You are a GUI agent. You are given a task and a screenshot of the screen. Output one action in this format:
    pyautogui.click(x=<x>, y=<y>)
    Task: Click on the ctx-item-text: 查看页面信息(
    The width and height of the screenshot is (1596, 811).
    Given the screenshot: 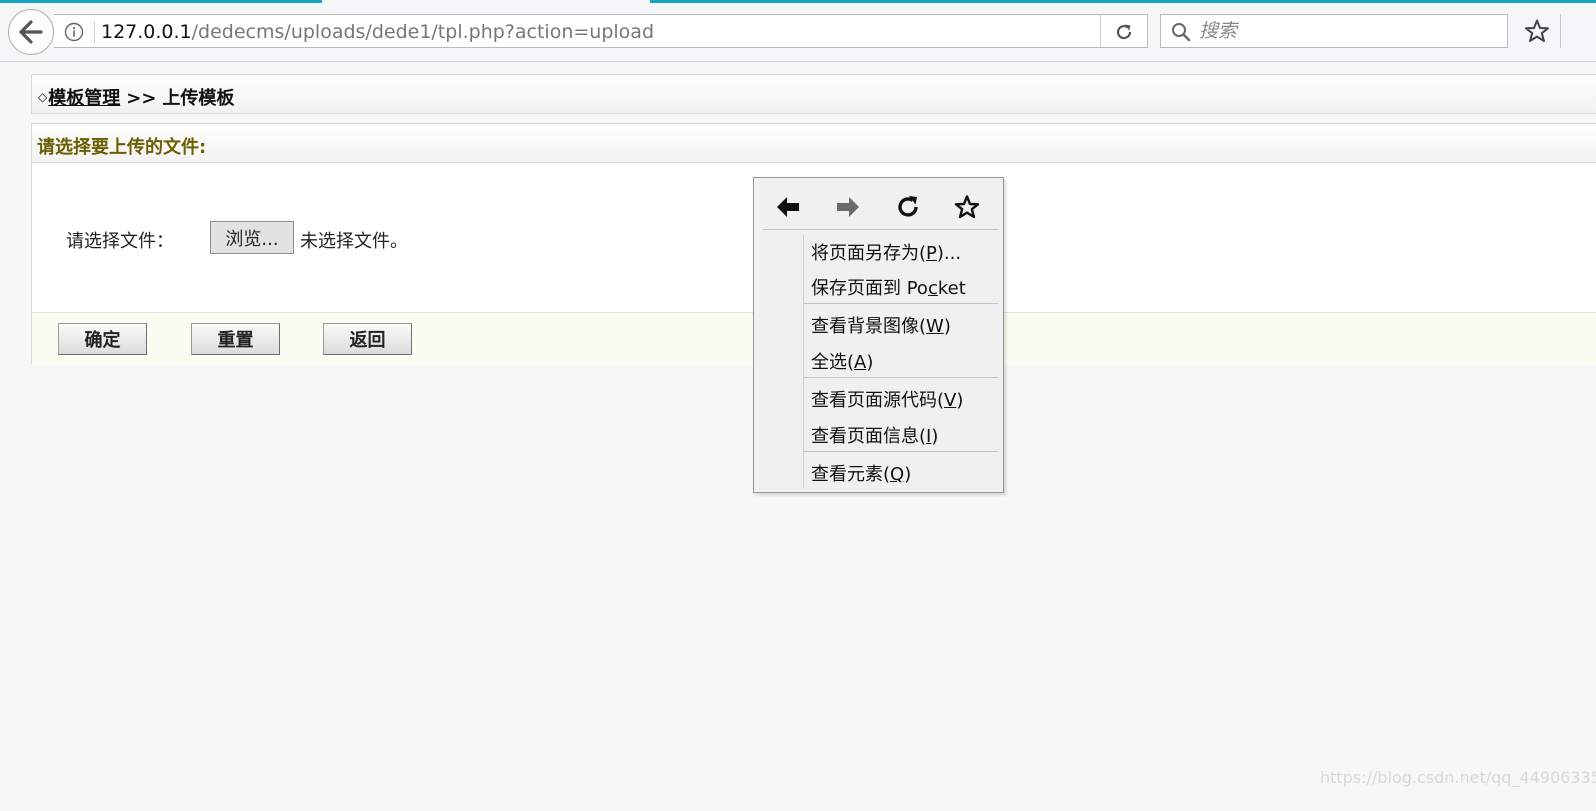 What is the action you would take?
    pyautogui.click(x=869, y=436)
    